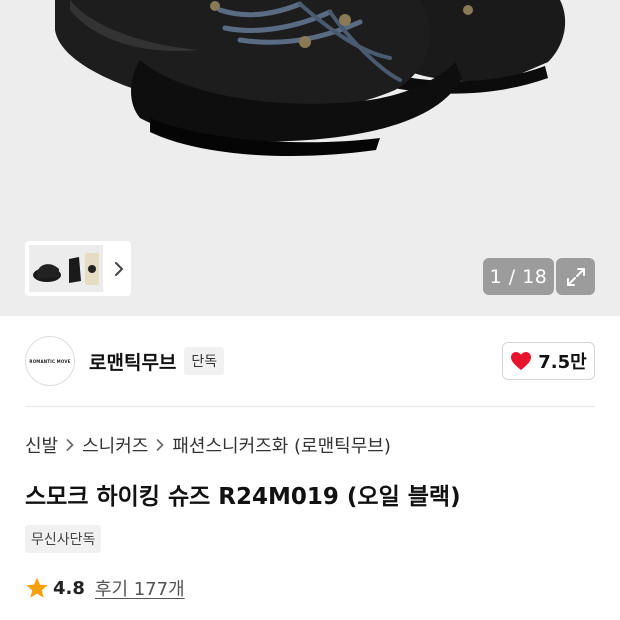 This screenshot has width=620, height=620. What do you see at coordinates (63, 539) in the screenshot?
I see `musinsa-exclusive-tag: 무신사단독` at bounding box center [63, 539].